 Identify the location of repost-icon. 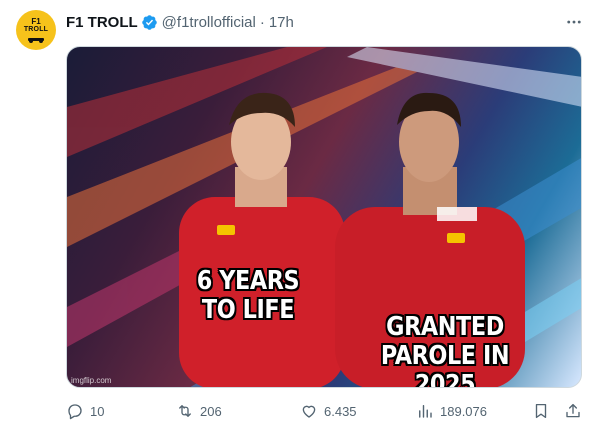
(185, 411).